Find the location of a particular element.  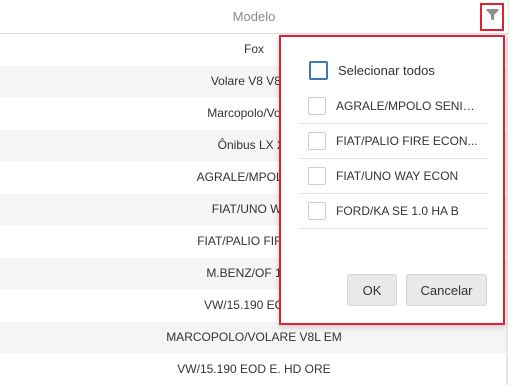

filter-list-item: FIAT/UNO WAY ECON is located at coordinates (393, 176).